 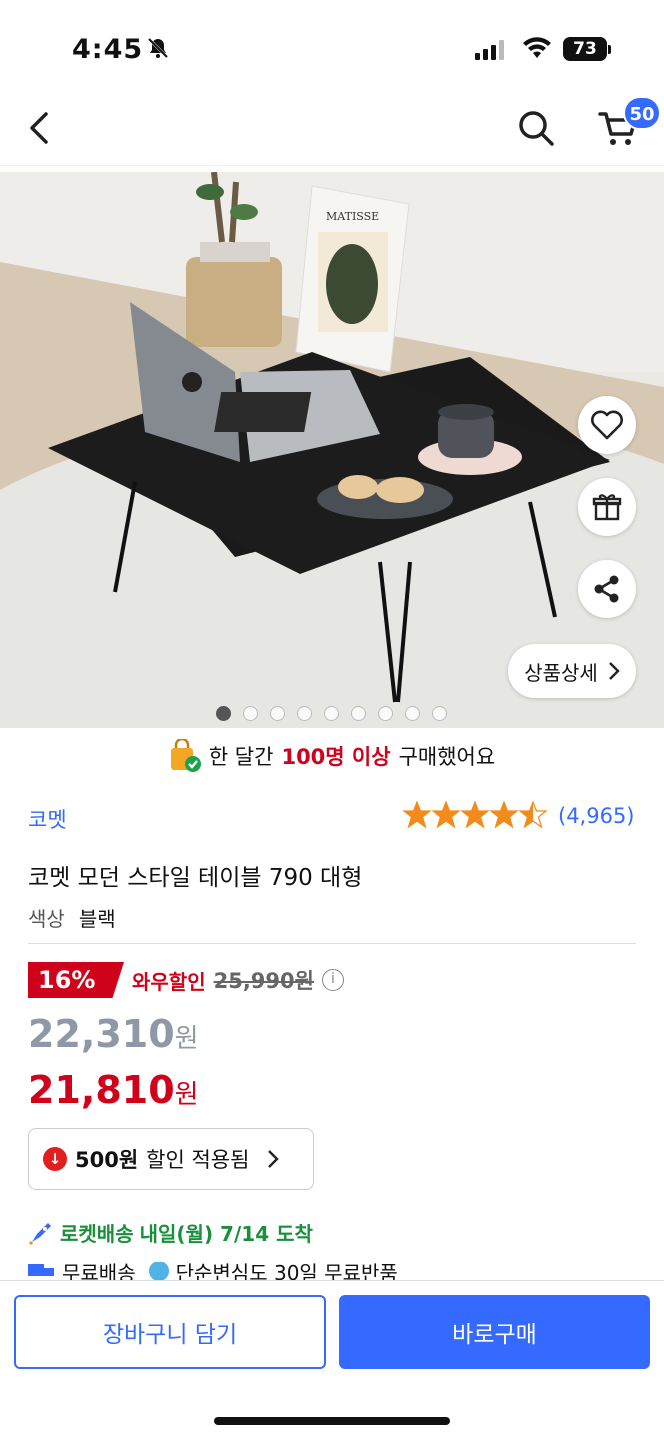 I want to click on sale-price-value: 22,310, so click(x=101, y=1034).